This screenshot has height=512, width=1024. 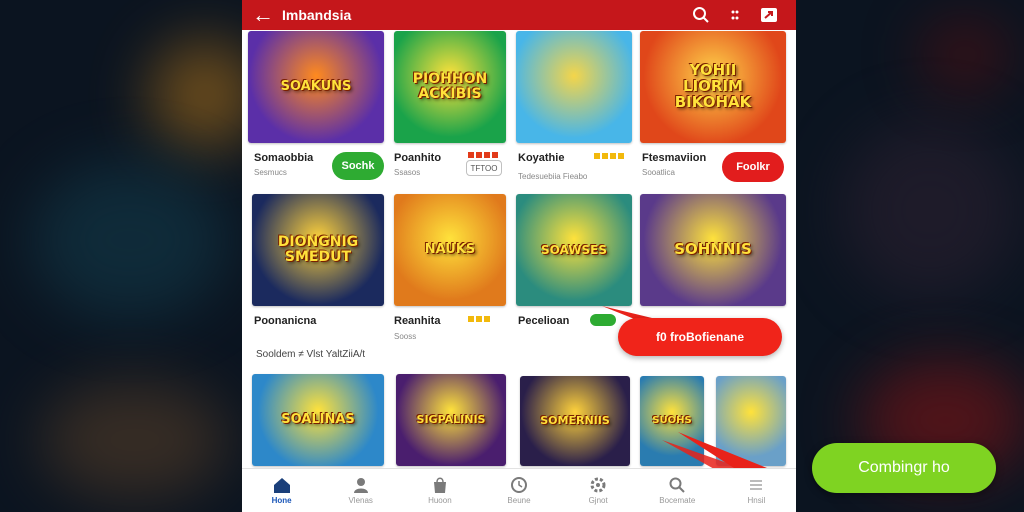 I want to click on game-tile: SOHNNIS, so click(x=713, y=250).